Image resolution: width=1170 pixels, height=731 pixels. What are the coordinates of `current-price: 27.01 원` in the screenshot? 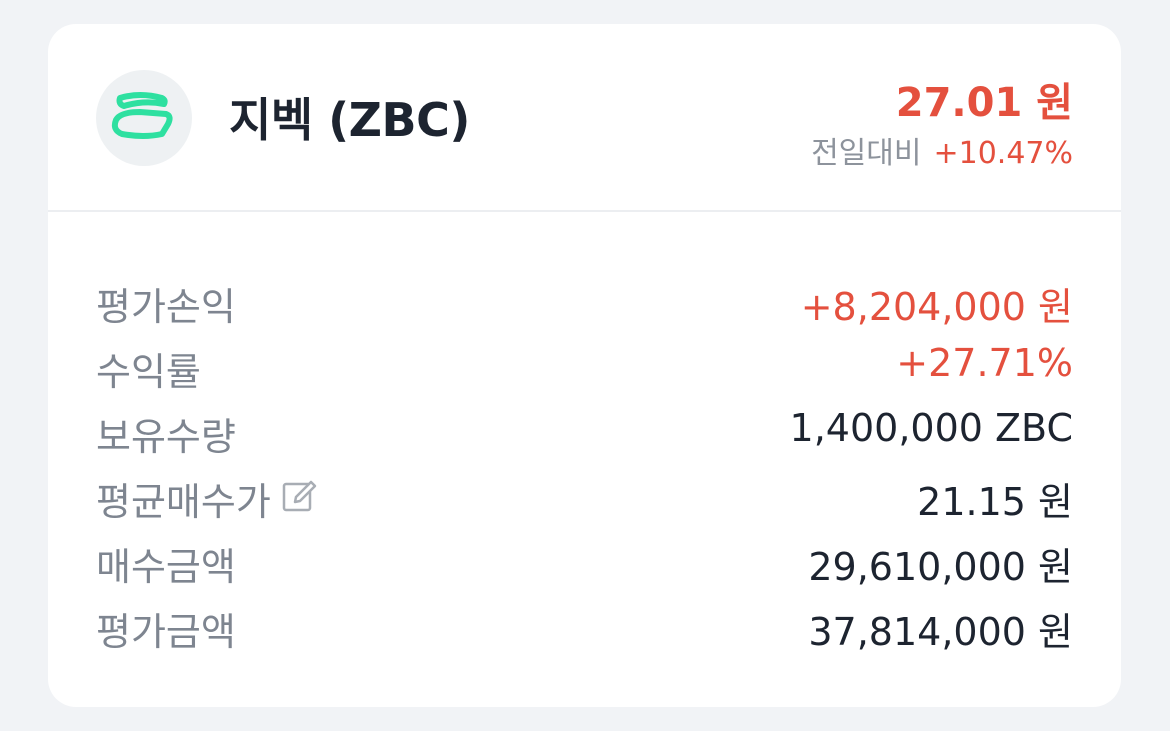 It's located at (984, 103).